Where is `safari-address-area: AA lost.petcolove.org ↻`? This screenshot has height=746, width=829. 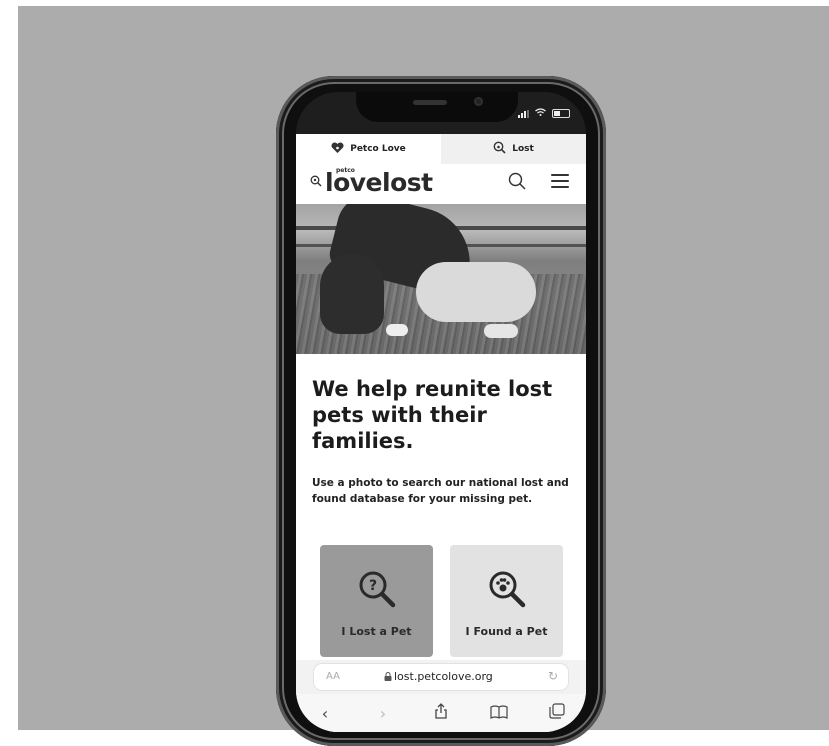 safari-address-area: AA lost.petcolove.org ↻ is located at coordinates (441, 677).